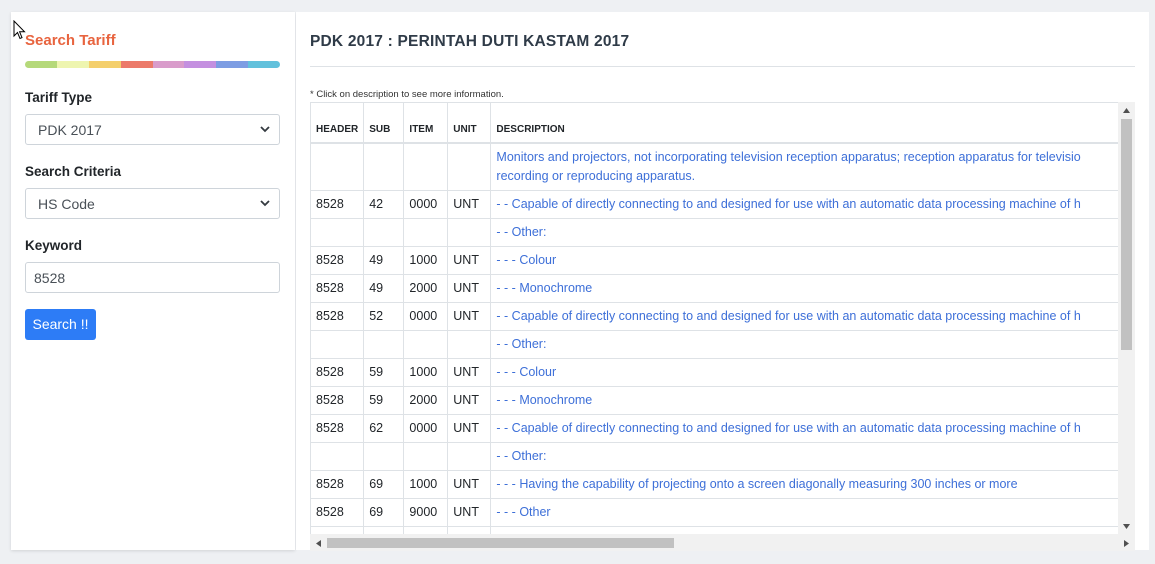  What do you see at coordinates (60, 324) in the screenshot?
I see `search-button: Search !!` at bounding box center [60, 324].